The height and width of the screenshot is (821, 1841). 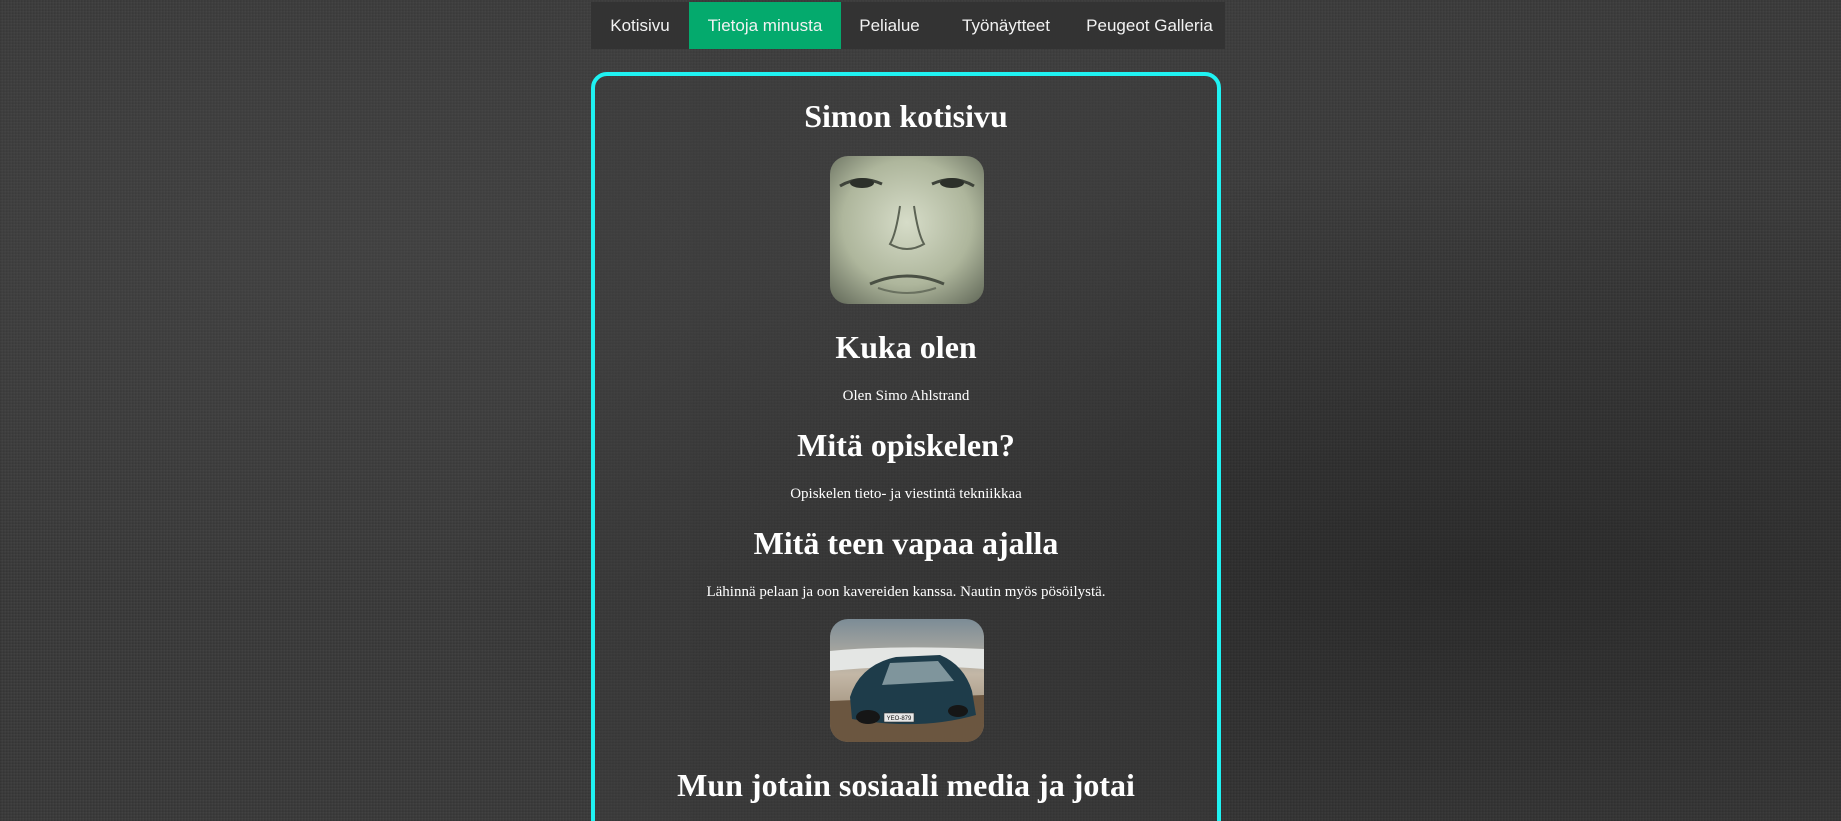 I want to click on nav-item-kotisivu: Kotisivu, so click(x=640, y=25).